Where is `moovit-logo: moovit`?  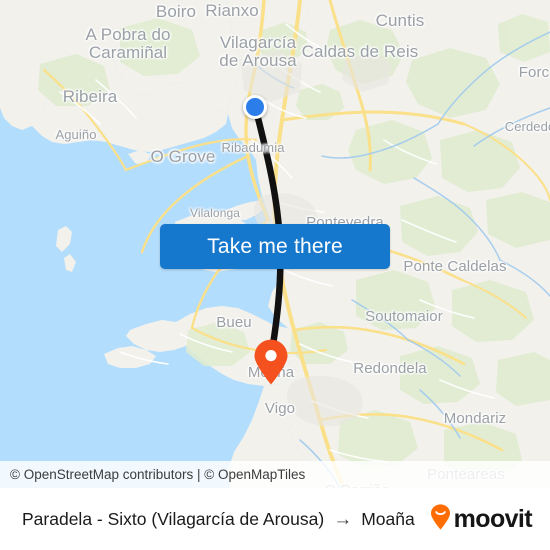
moovit-logo: moovit is located at coordinates (481, 519).